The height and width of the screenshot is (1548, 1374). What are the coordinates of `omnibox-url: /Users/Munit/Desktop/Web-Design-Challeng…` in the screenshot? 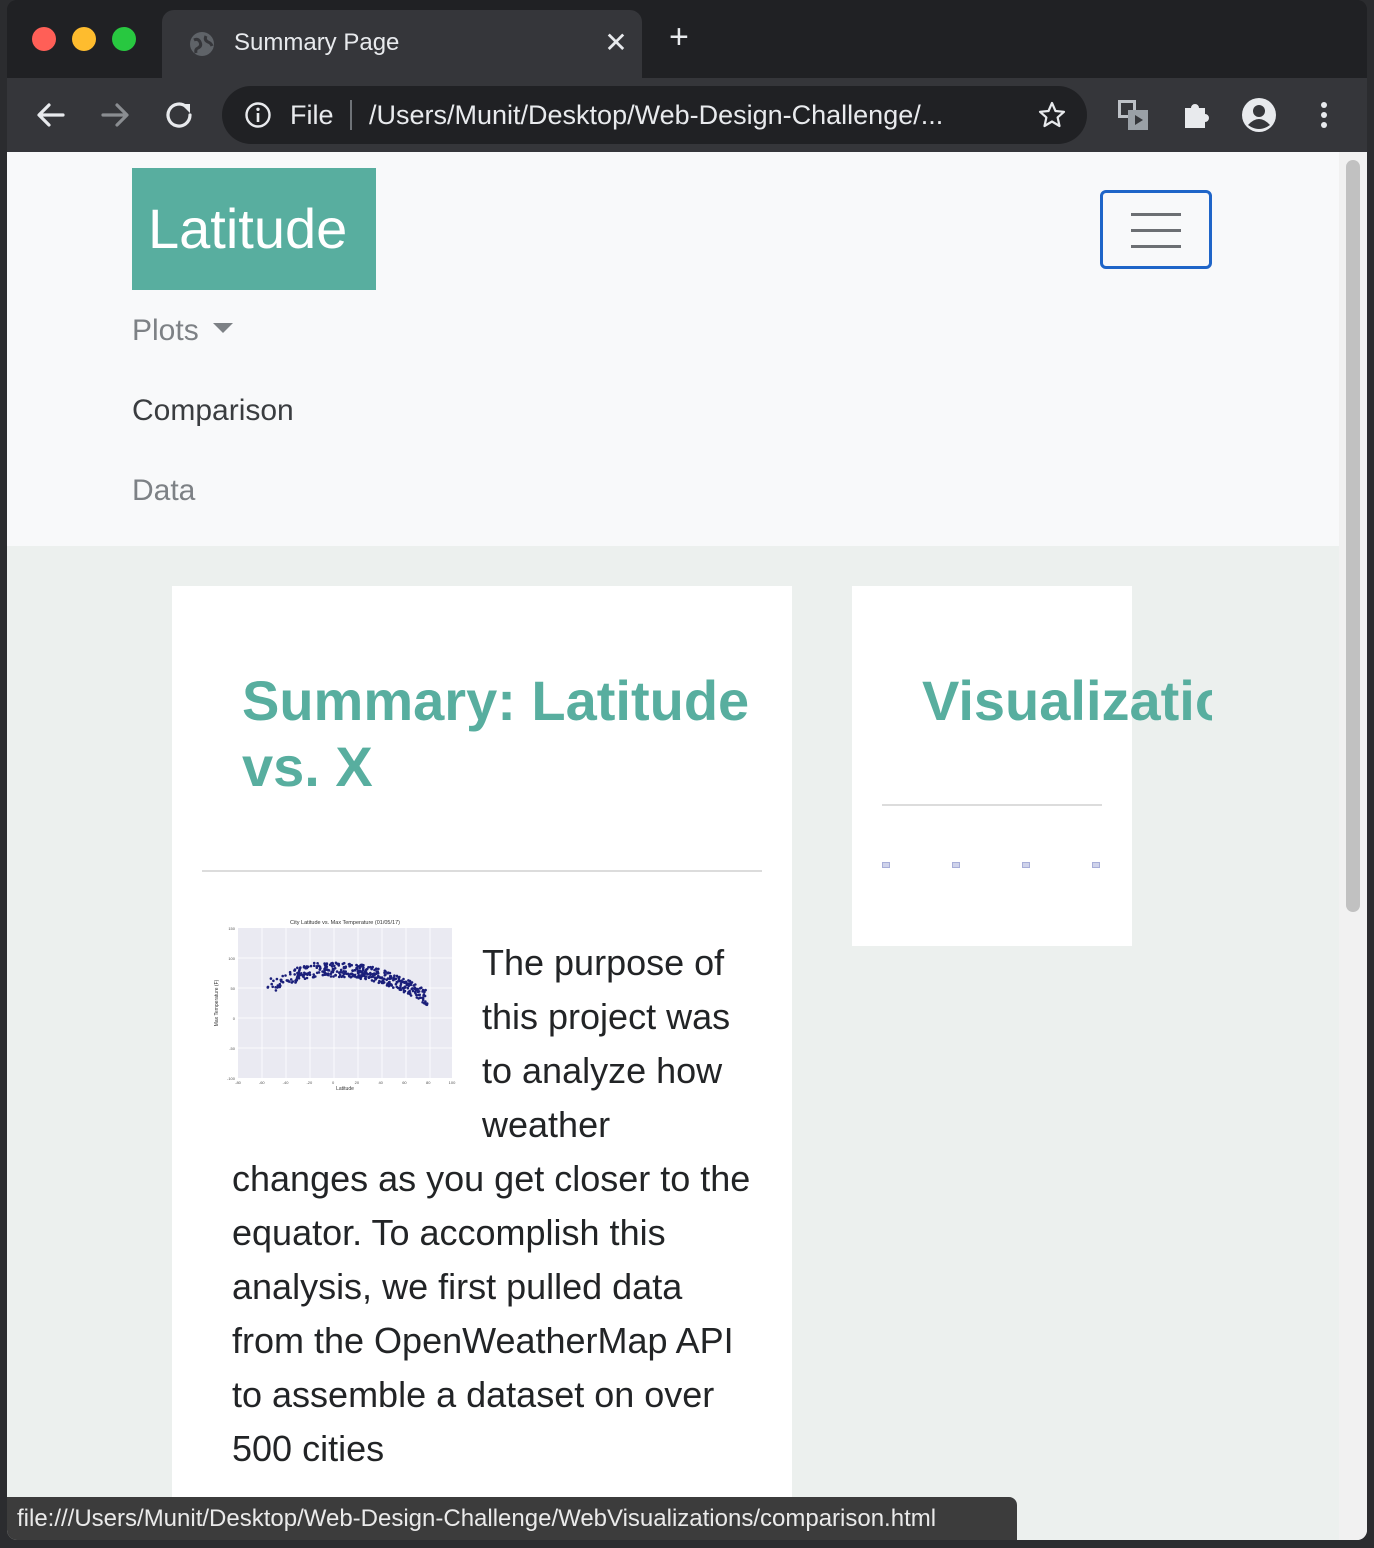 It's located at (656, 115).